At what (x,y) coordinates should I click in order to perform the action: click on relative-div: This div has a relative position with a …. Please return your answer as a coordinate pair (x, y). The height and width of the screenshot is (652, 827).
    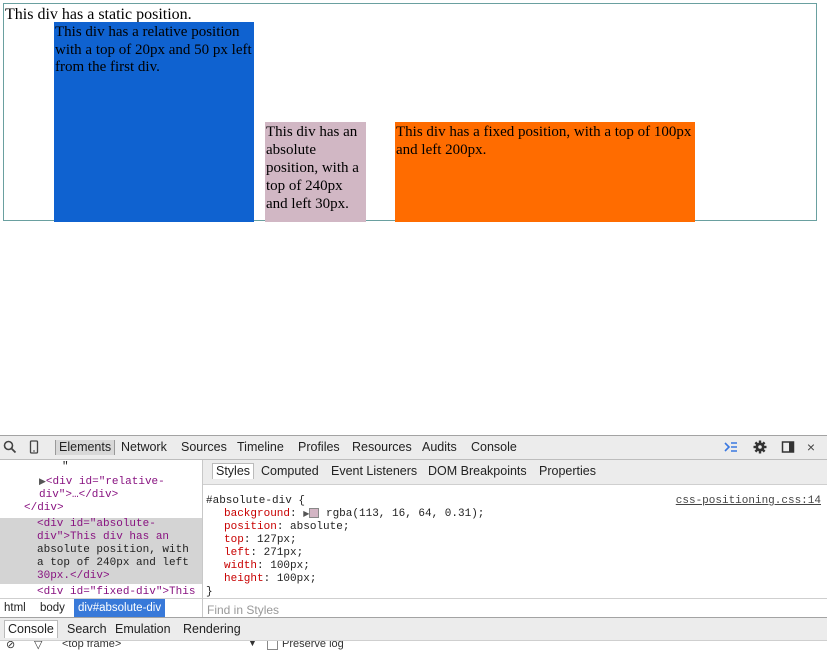
    Looking at the image, I should click on (154, 122).